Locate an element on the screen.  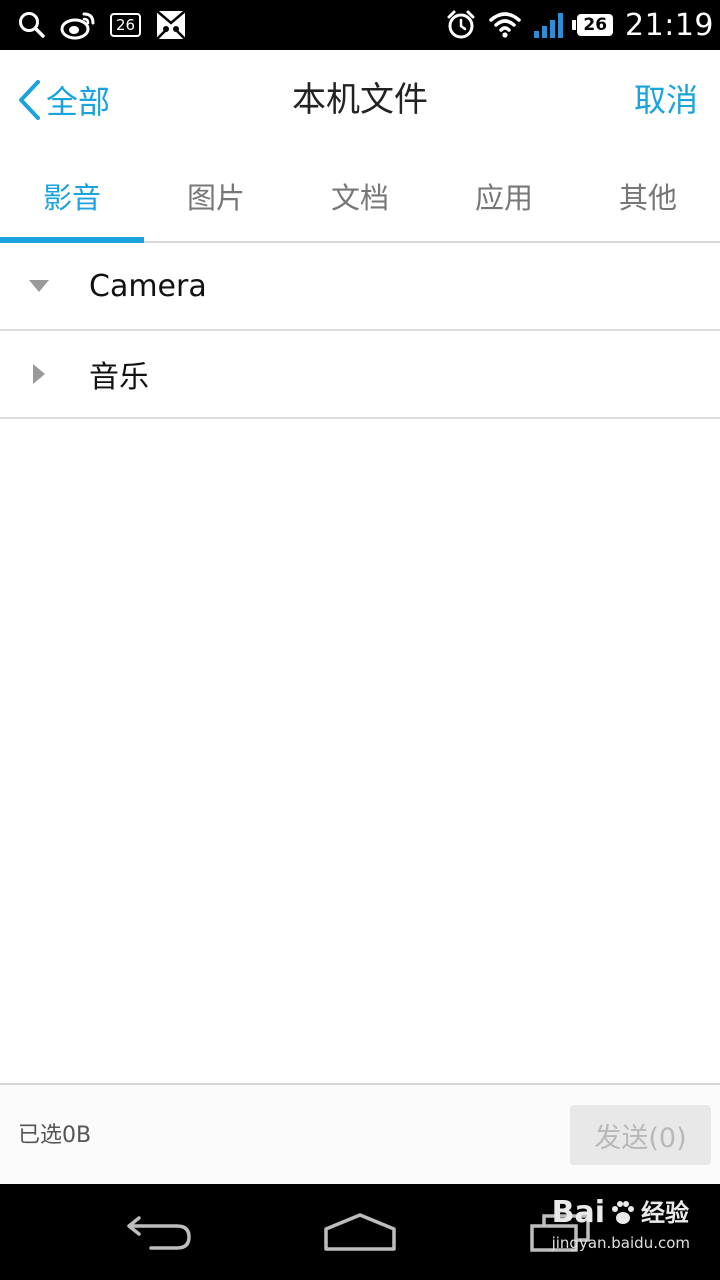
status-bar-right: 26 21:19 is located at coordinates (579, 25).